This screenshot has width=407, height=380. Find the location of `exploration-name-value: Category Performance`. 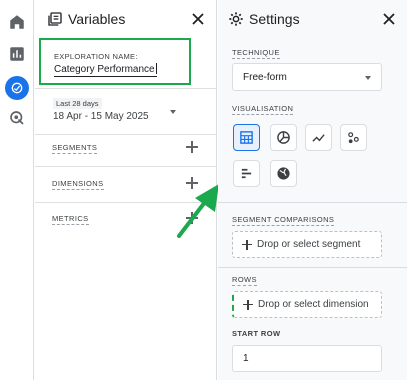

exploration-name-value: Category Performance is located at coordinates (104, 69).